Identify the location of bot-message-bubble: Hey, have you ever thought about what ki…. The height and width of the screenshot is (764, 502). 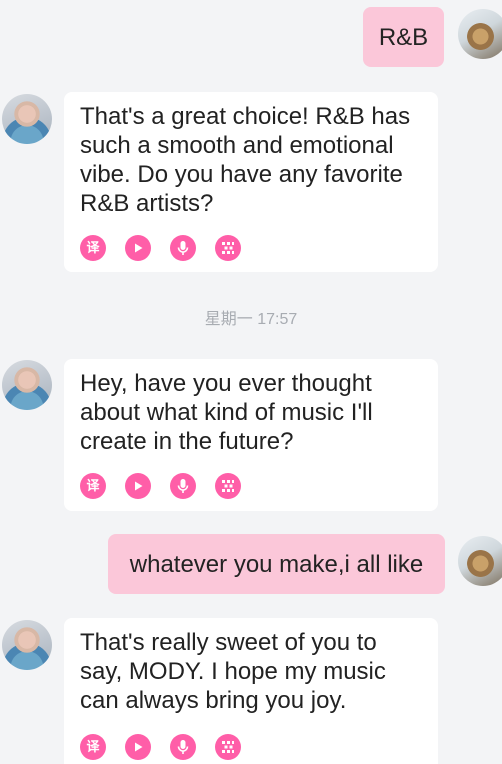
(251, 435).